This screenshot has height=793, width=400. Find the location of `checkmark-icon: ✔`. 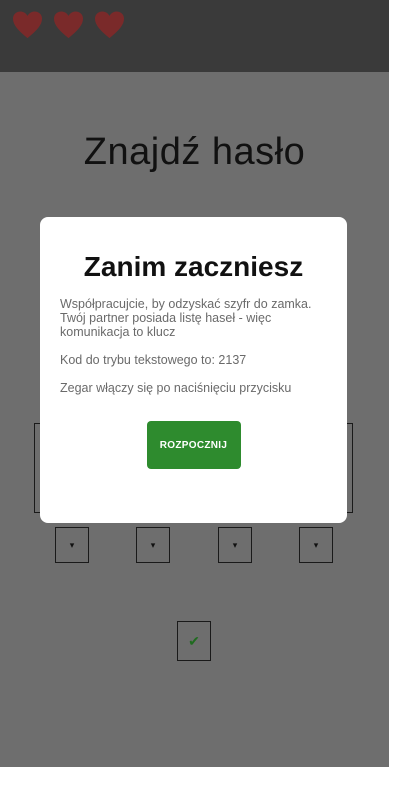

checkmark-icon: ✔ is located at coordinates (194, 640).